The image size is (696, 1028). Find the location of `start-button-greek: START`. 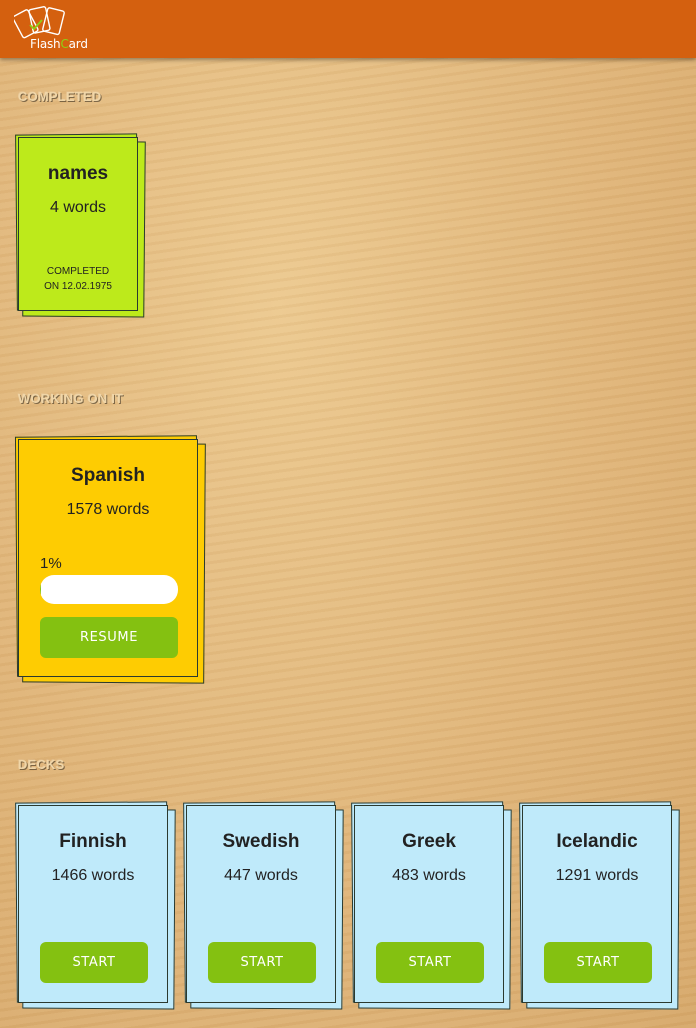

start-button-greek: START is located at coordinates (430, 962).